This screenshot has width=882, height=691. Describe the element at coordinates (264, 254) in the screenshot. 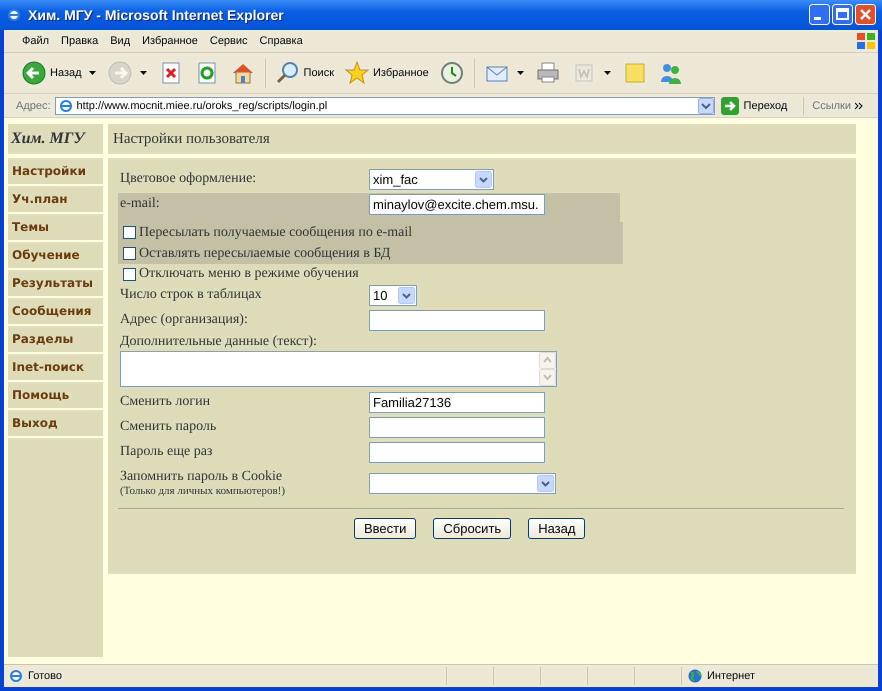

I see `checkbox-label: Оставлять пересылаемые сообщения в БД` at that location.